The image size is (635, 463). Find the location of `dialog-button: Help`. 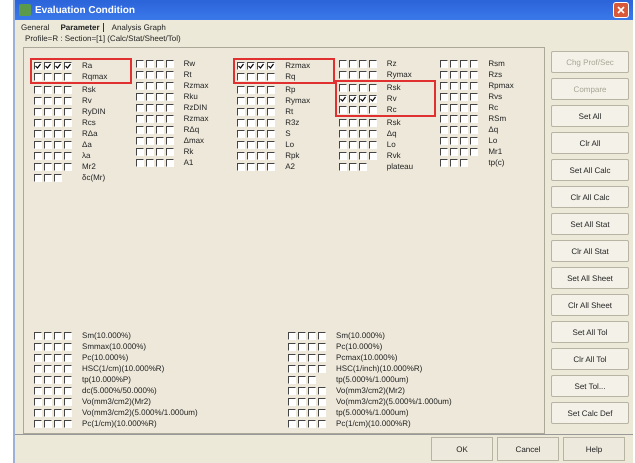

dialog-button: Help is located at coordinates (594, 449).